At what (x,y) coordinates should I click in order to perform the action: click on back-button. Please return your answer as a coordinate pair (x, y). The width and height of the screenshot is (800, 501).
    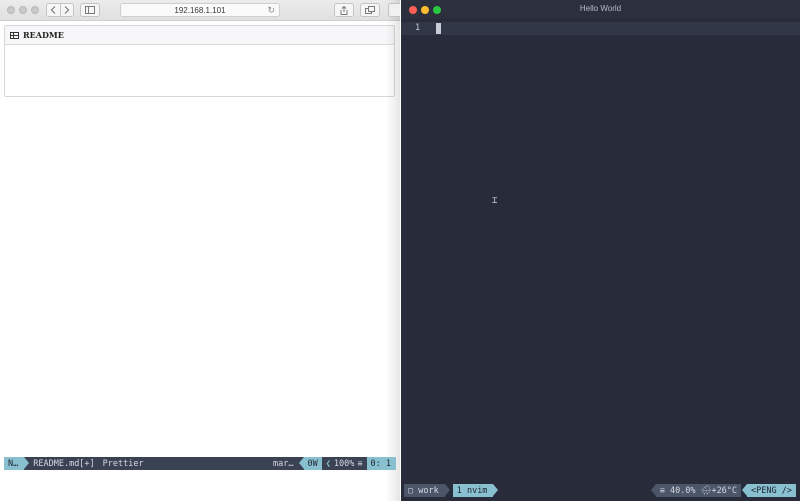
    Looking at the image, I should click on (53, 10).